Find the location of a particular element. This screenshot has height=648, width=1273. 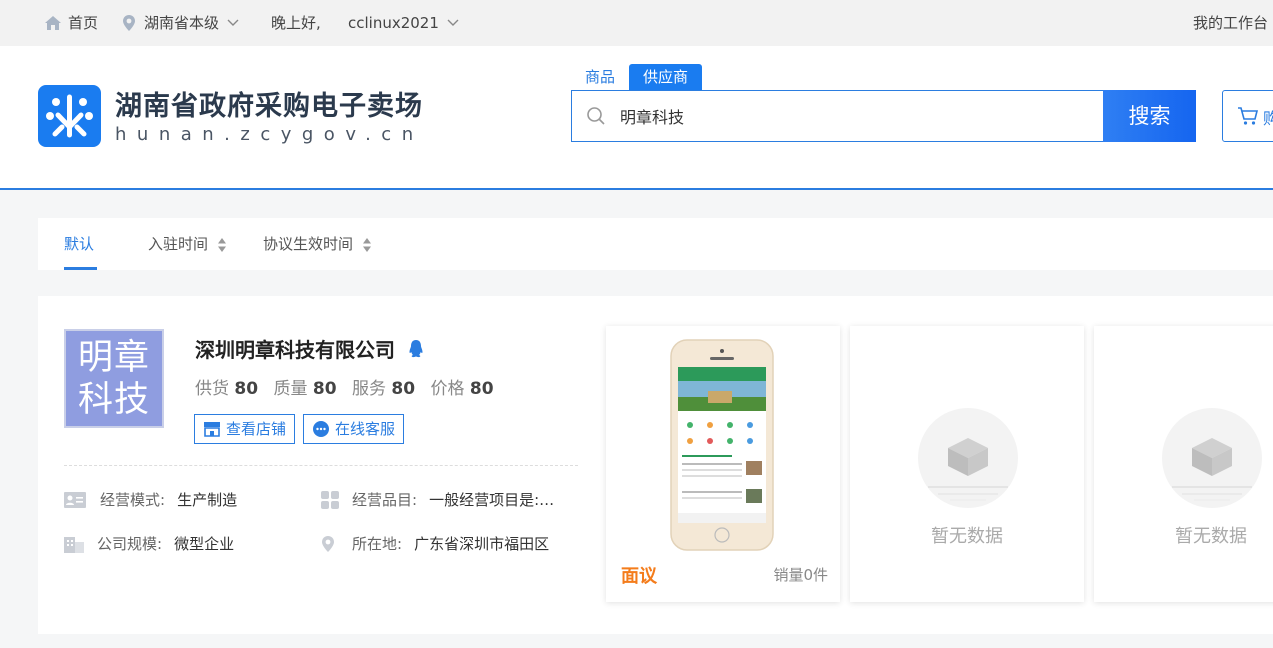

company-scale: 公司规模: 微型企业 is located at coordinates (149, 543).